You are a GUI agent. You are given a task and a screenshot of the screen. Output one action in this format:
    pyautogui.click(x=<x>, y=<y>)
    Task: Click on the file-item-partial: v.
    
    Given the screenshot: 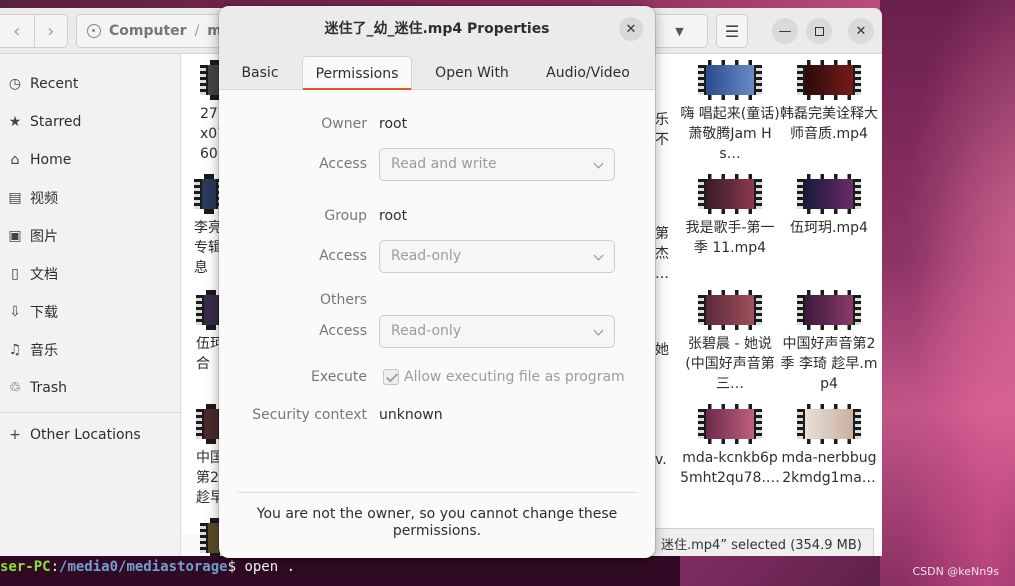 What is the action you would take?
    pyautogui.click(x=663, y=460)
    